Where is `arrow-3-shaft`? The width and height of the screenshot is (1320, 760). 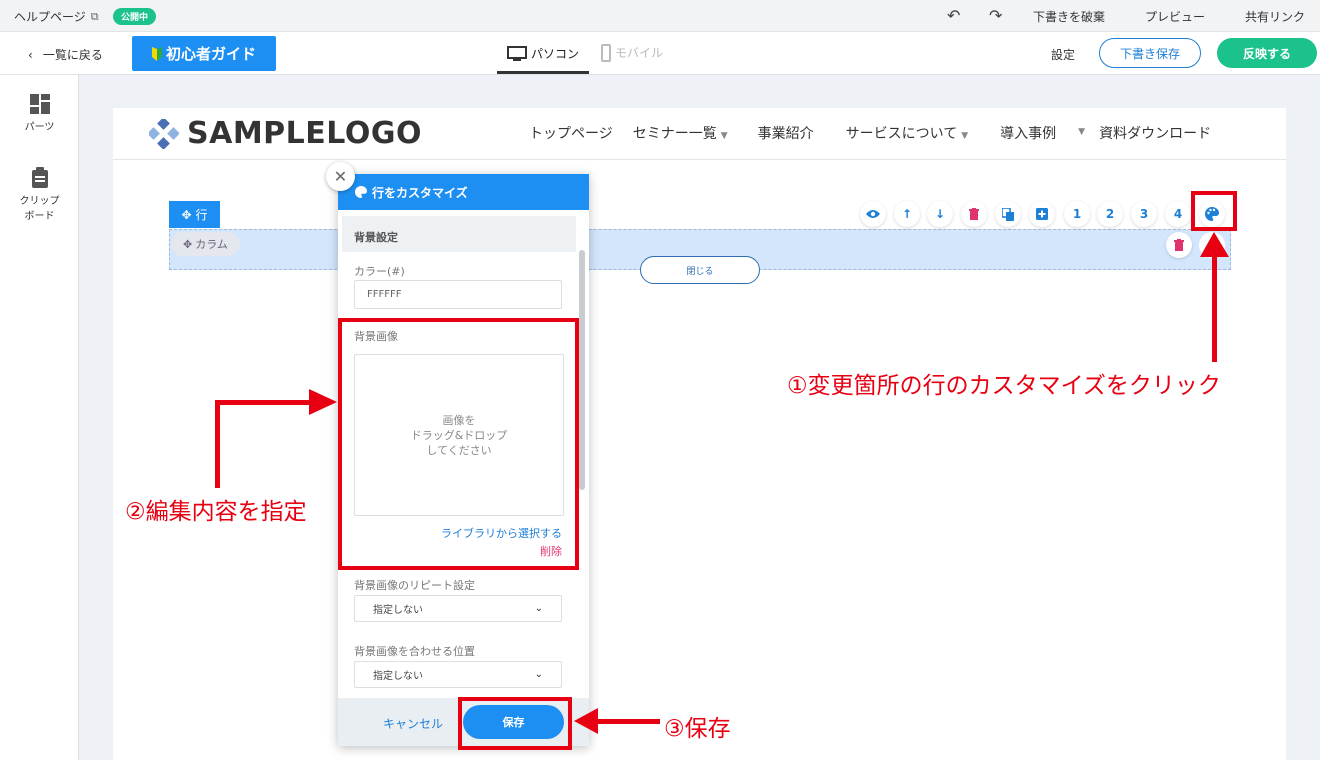
arrow-3-shaft is located at coordinates (628, 721).